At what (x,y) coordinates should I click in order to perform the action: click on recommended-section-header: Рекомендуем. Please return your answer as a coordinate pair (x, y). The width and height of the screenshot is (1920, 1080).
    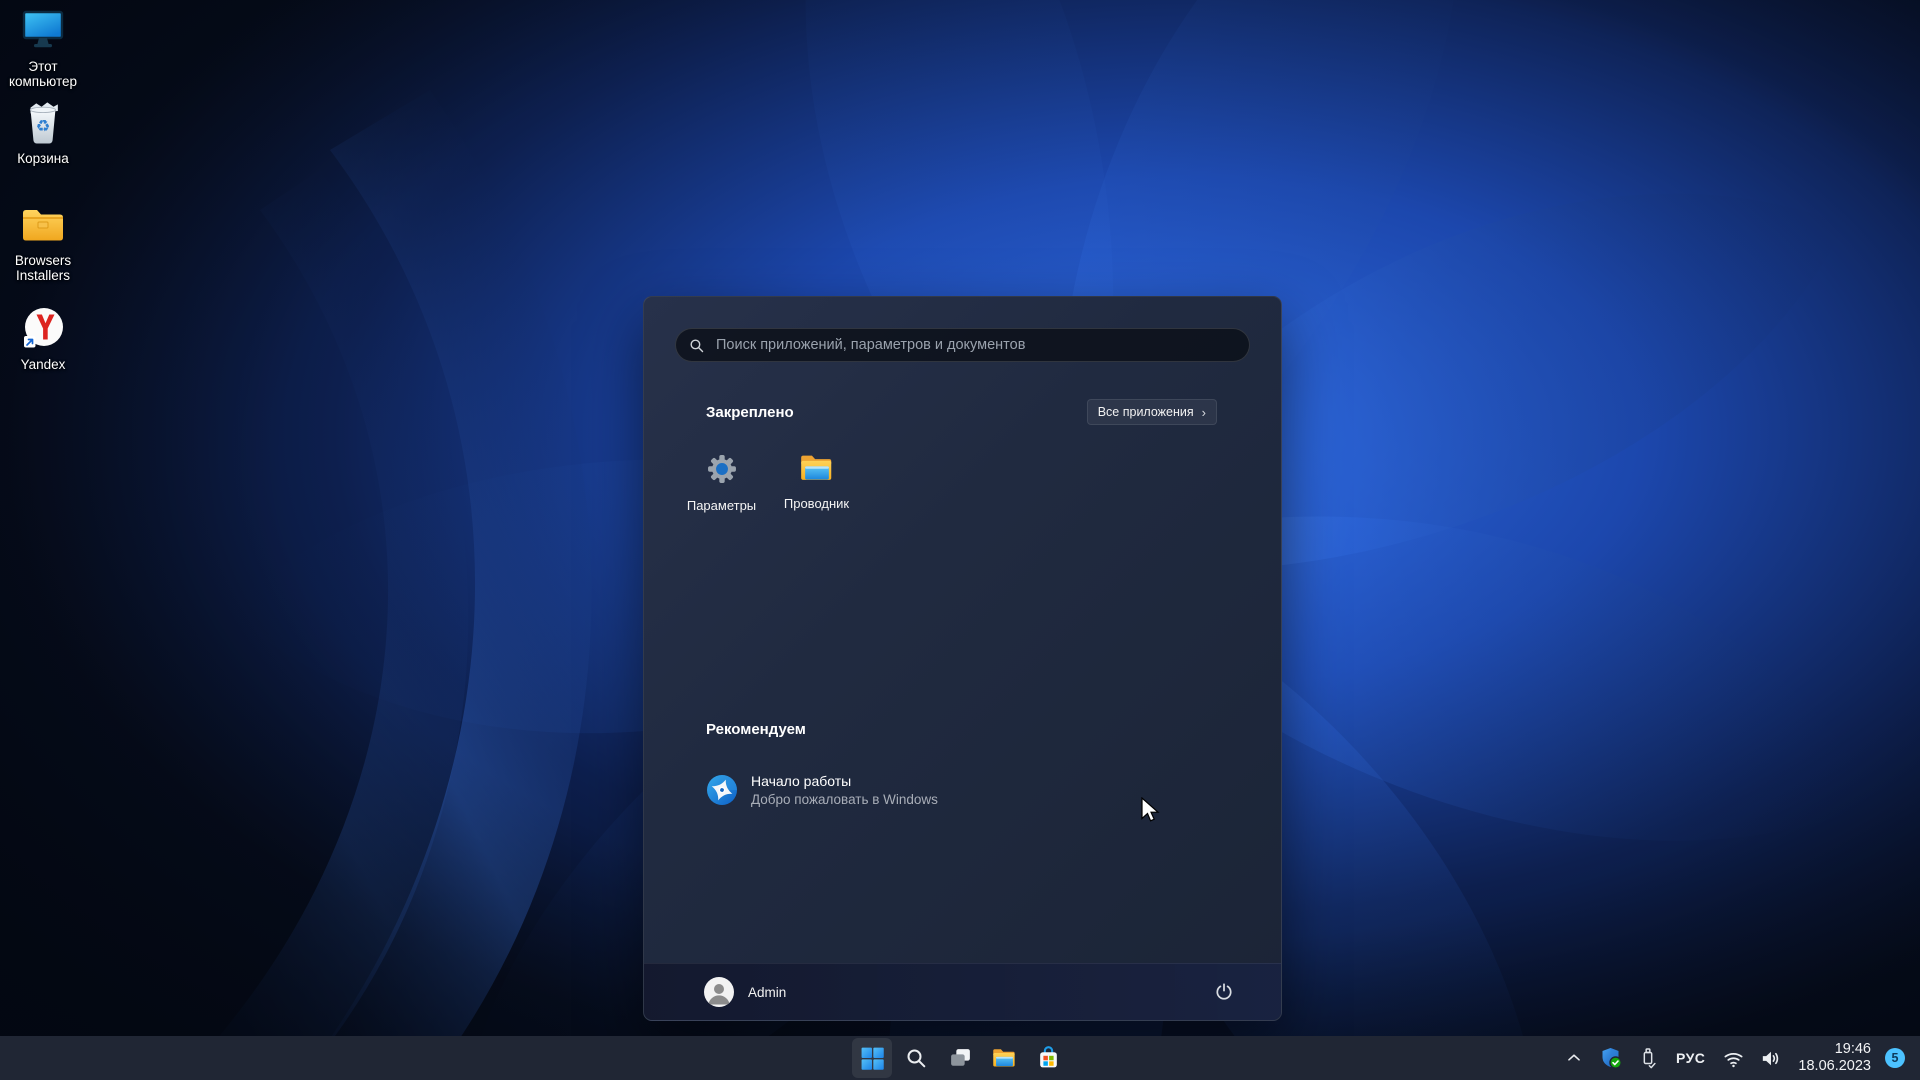
    Looking at the image, I should click on (756, 729).